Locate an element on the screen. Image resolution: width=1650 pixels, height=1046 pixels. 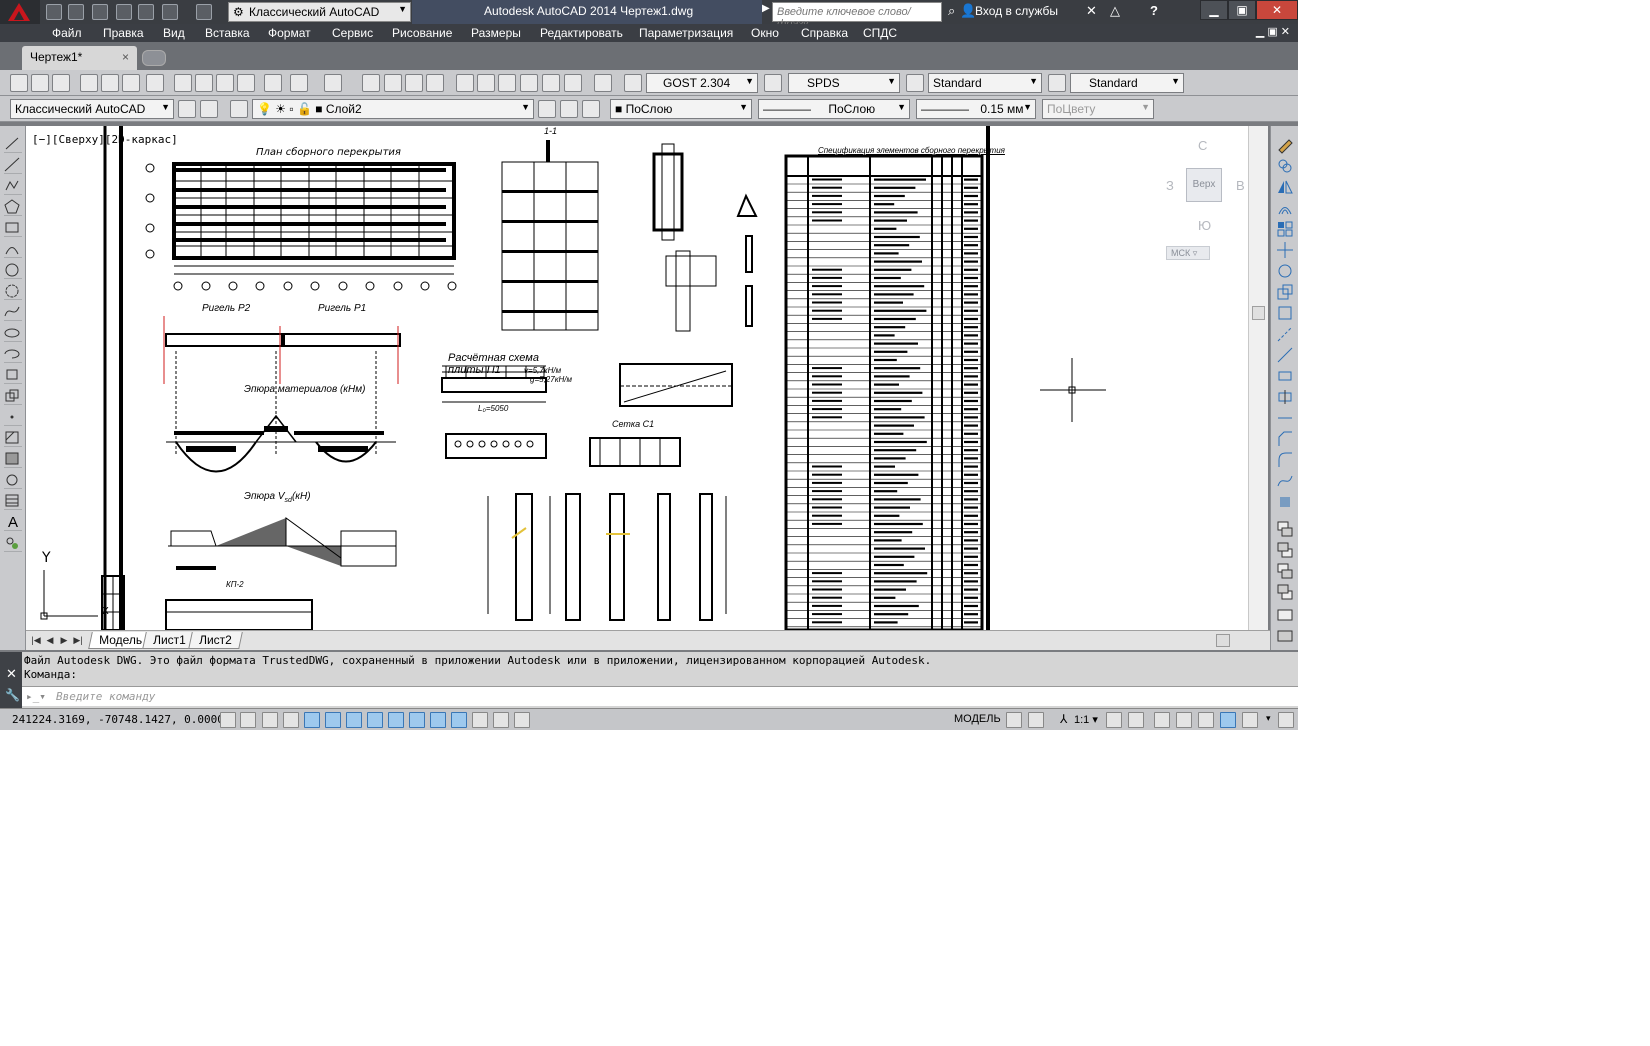
trim-icon is located at coordinates (1285, 334).